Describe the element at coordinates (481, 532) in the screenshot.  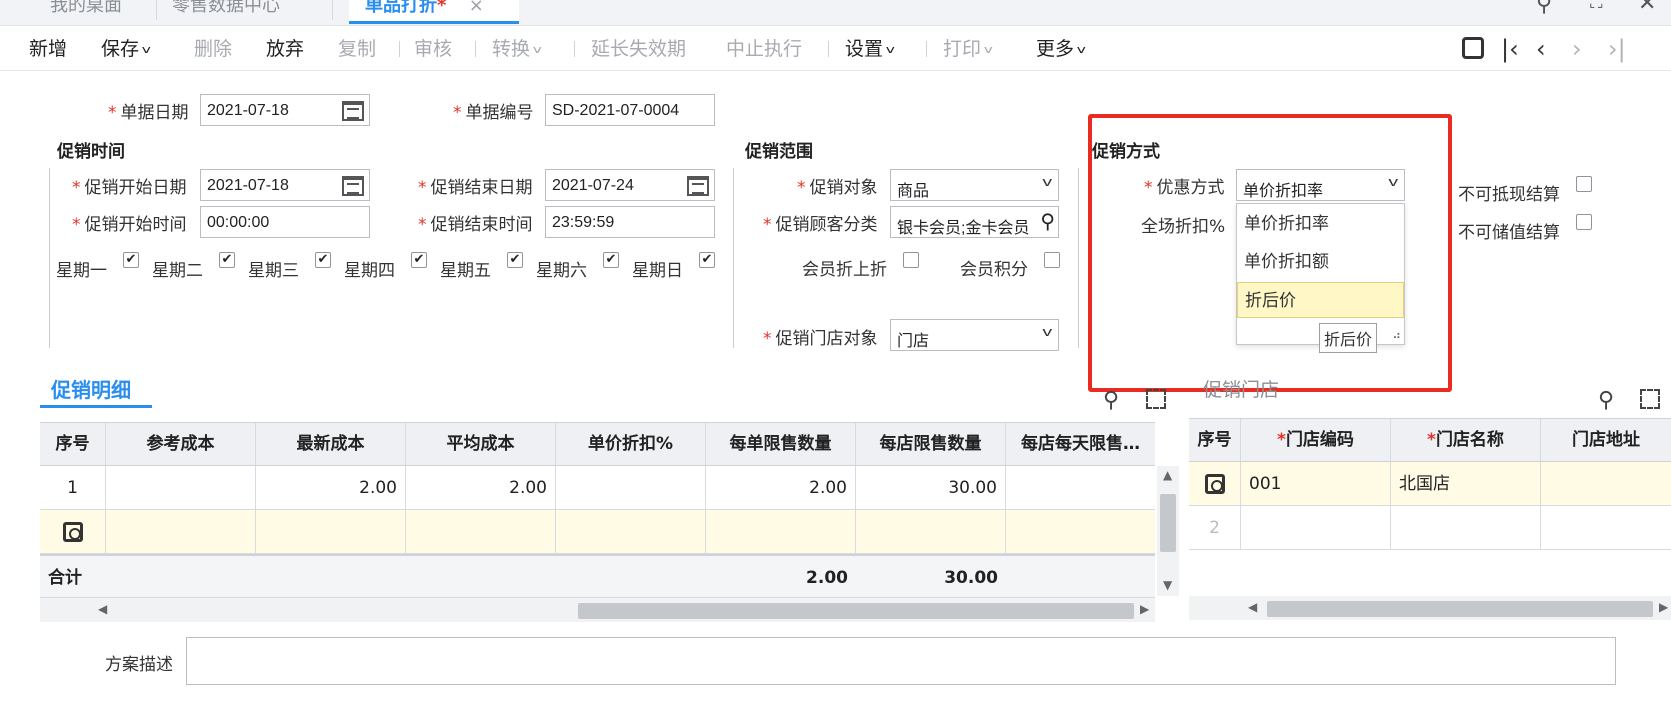
I see `avg-cost-cell` at that location.